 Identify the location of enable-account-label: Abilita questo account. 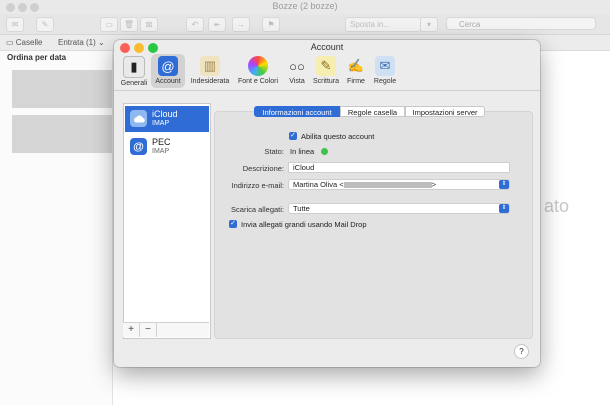
(338, 136).